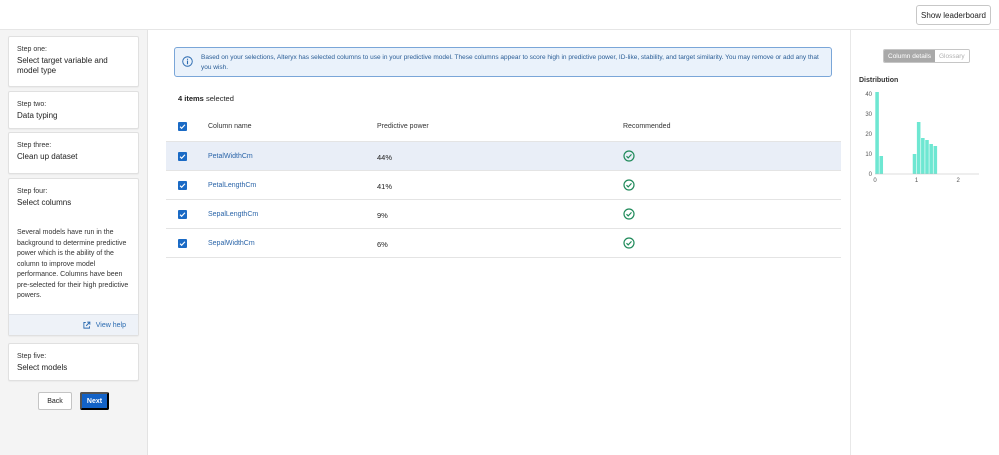 The width and height of the screenshot is (999, 455). I want to click on view-help-label: View help, so click(110, 325).